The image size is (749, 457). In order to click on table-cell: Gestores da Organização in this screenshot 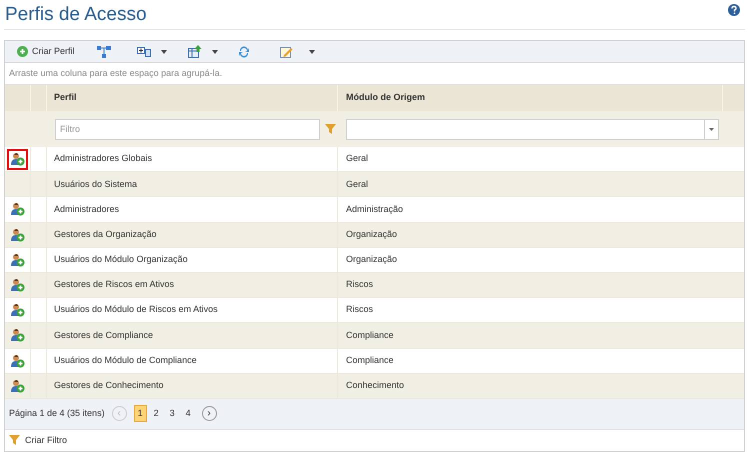, I will do `click(192, 234)`.